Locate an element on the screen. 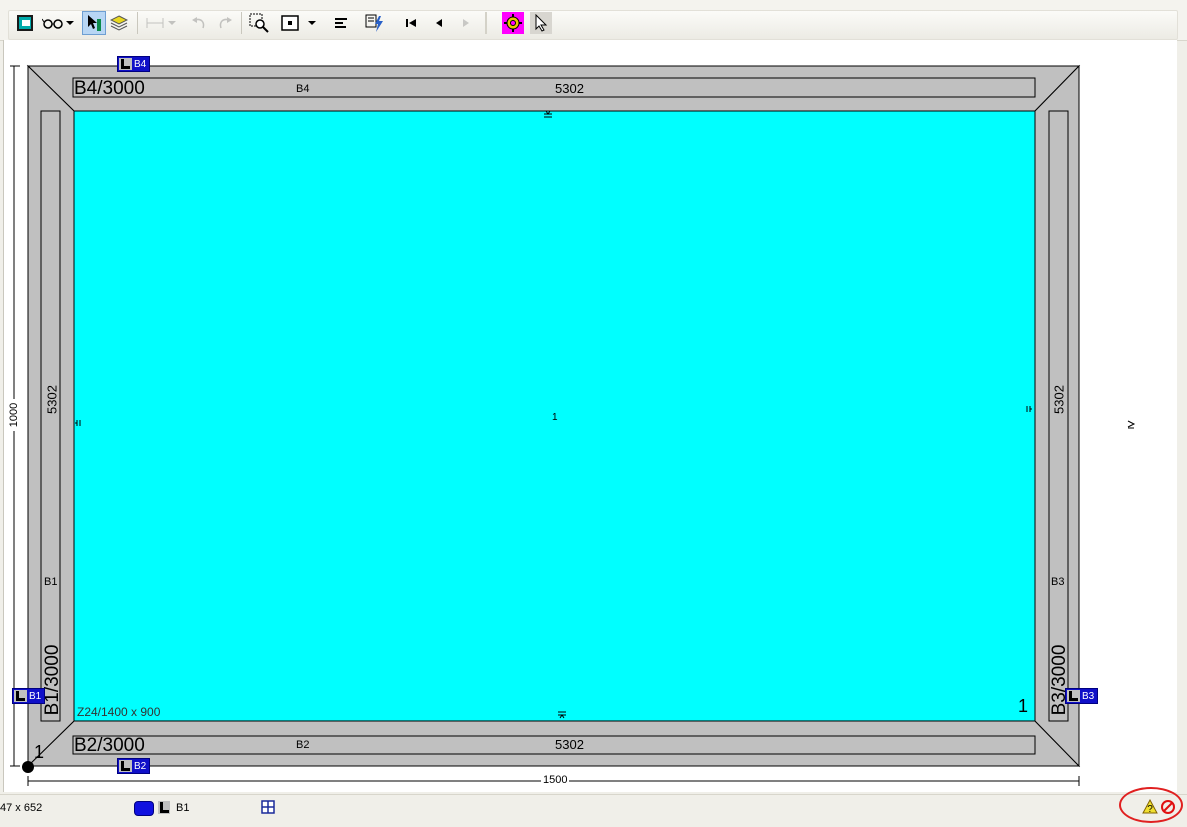  frame-icon is located at coordinates (25, 23).